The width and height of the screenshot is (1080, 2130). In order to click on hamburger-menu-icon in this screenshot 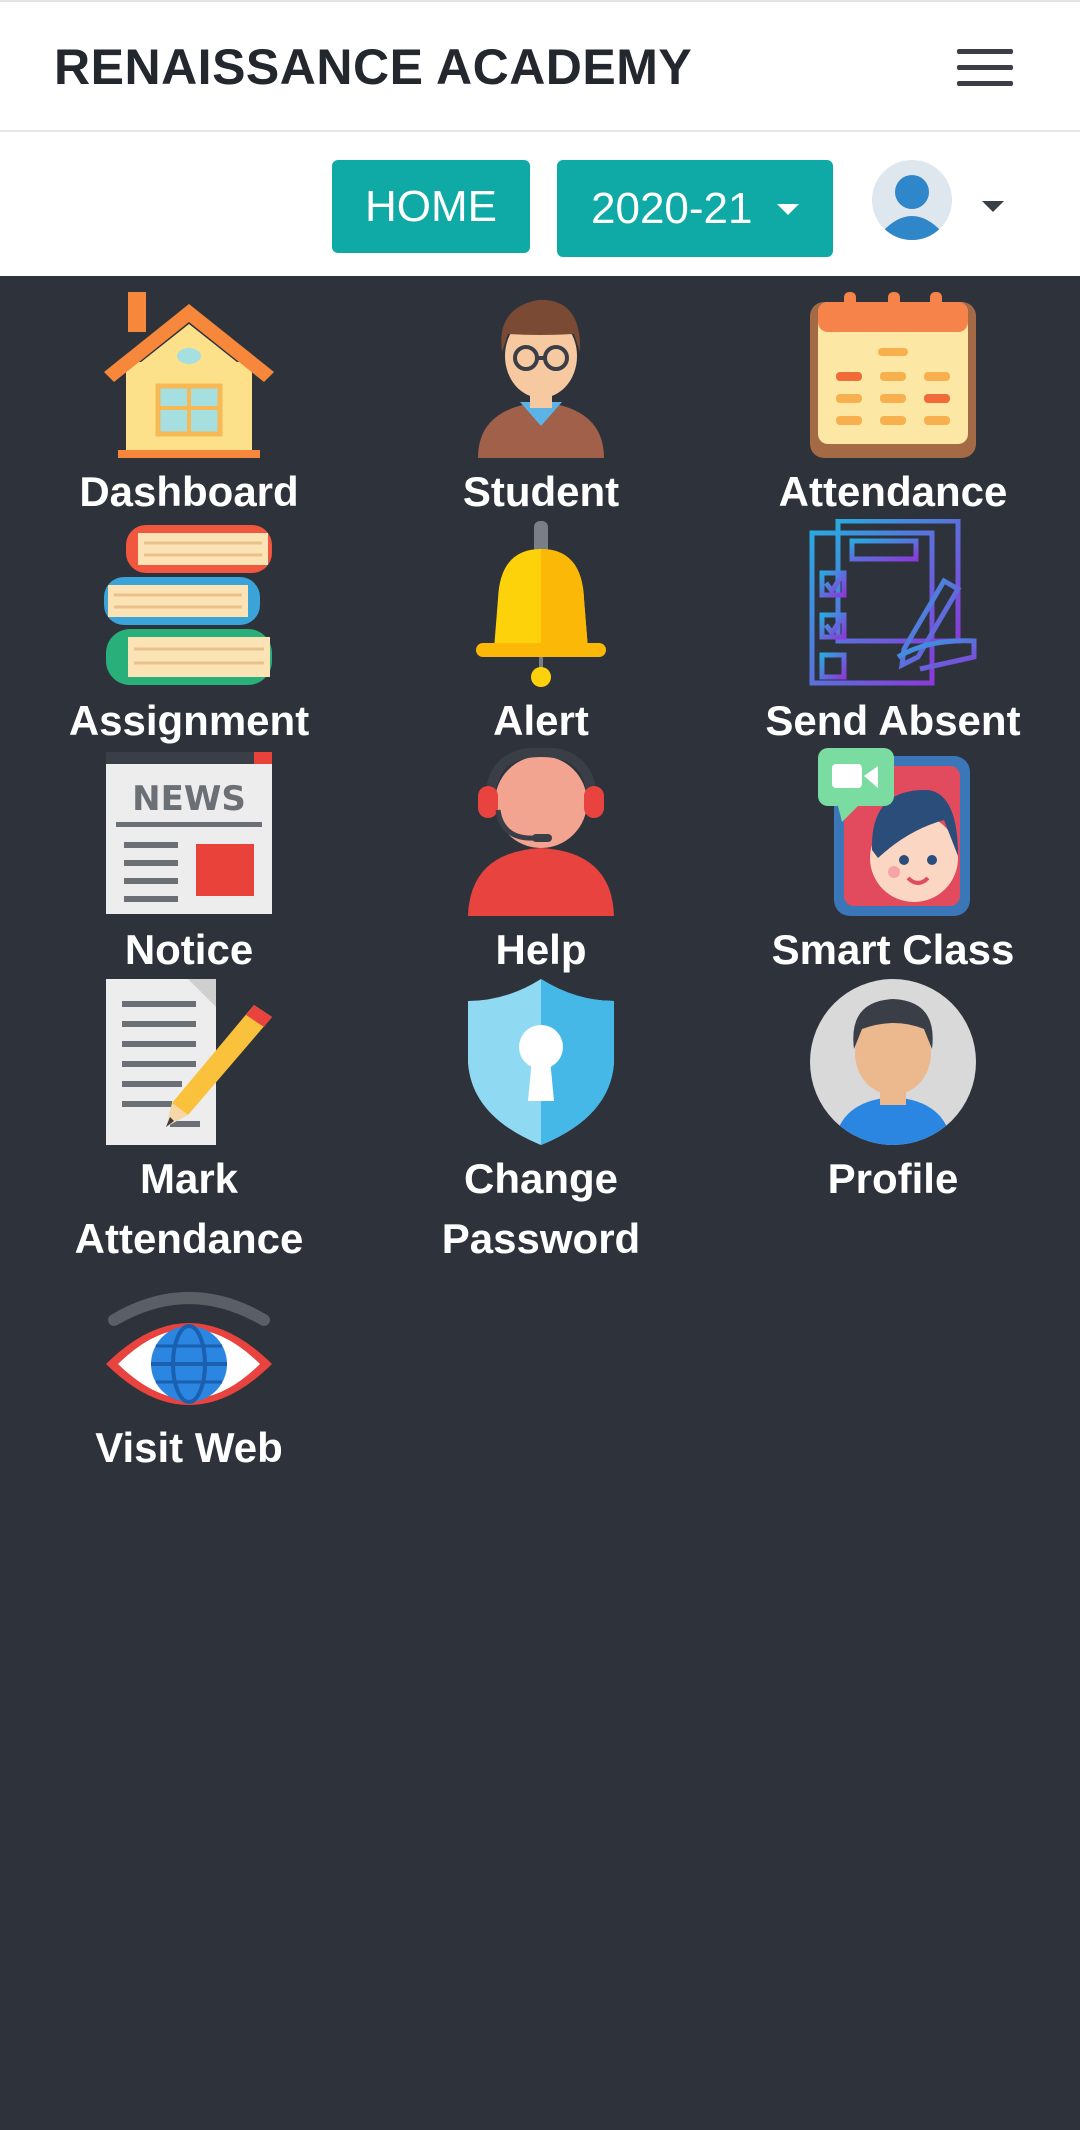, I will do `click(985, 68)`.